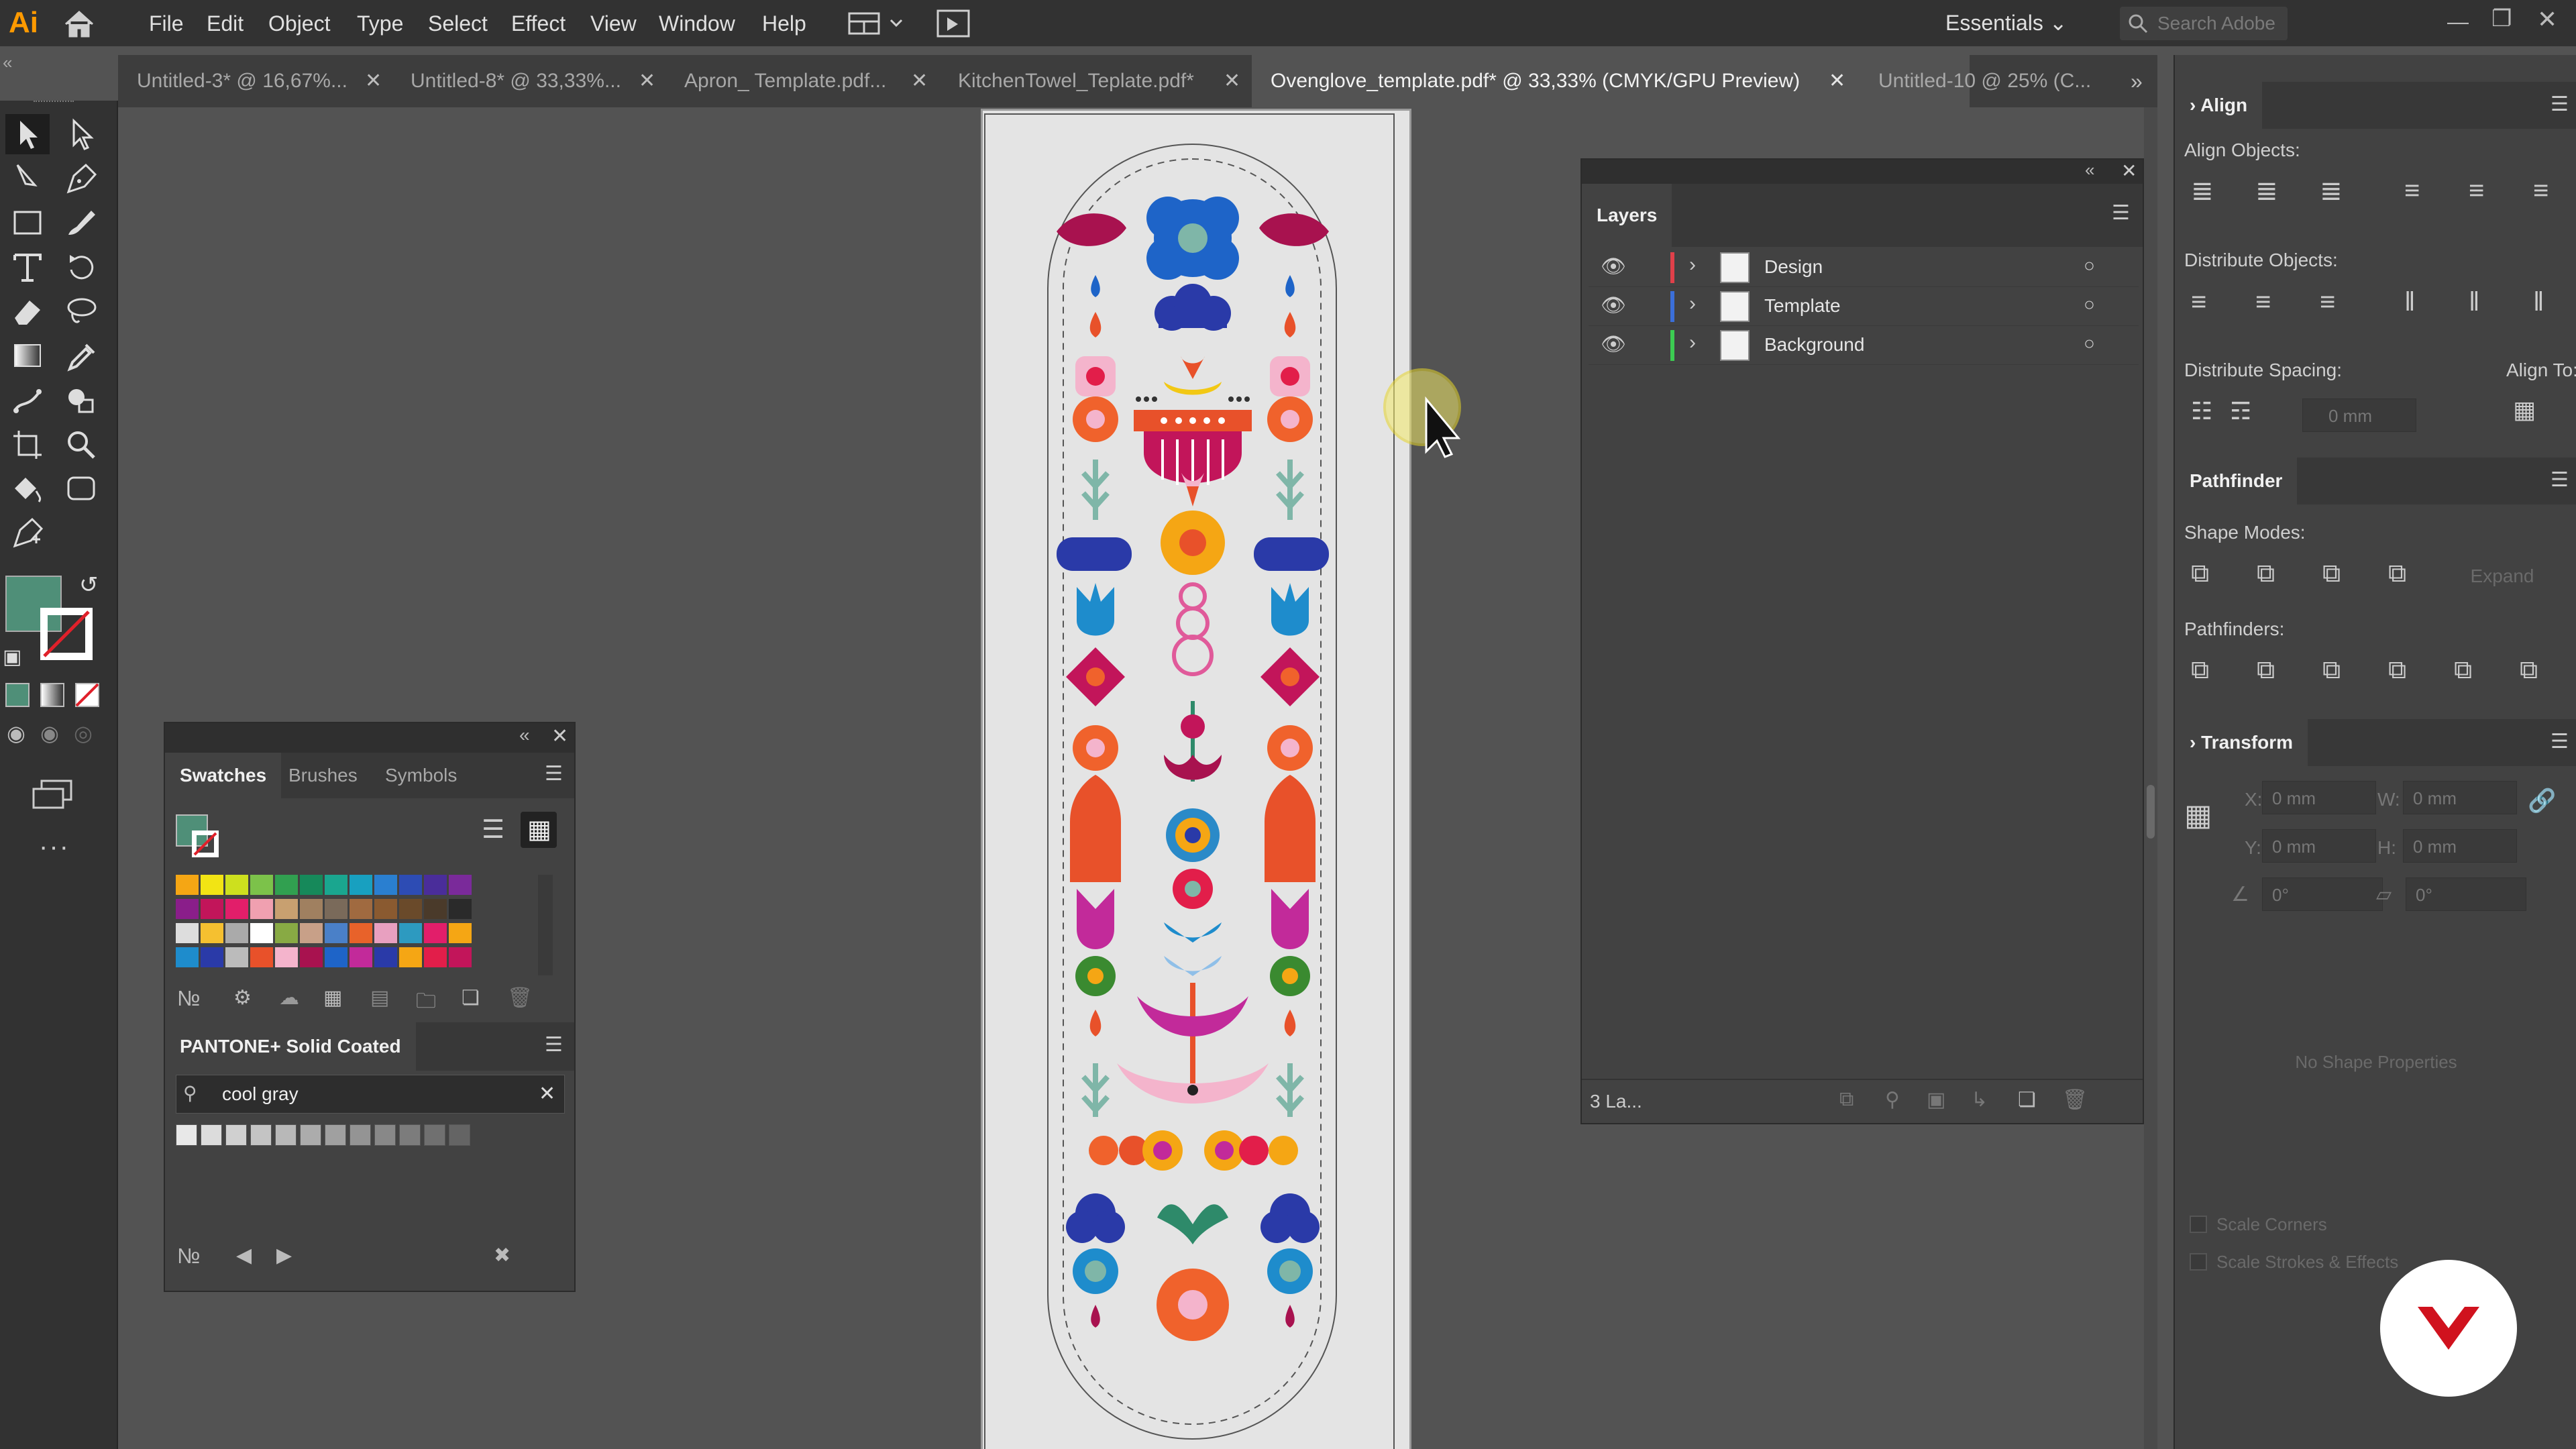 This screenshot has width=2576, height=1449. What do you see at coordinates (188, 998) in the screenshot?
I see `swatch-libraries-icon: №` at bounding box center [188, 998].